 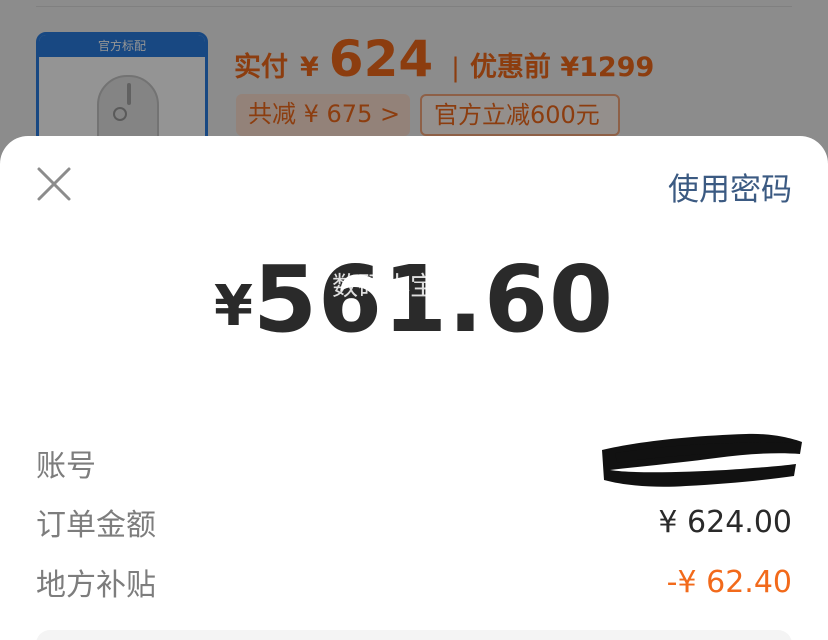 I want to click on use-password-link: 使用密码, so click(x=730, y=186).